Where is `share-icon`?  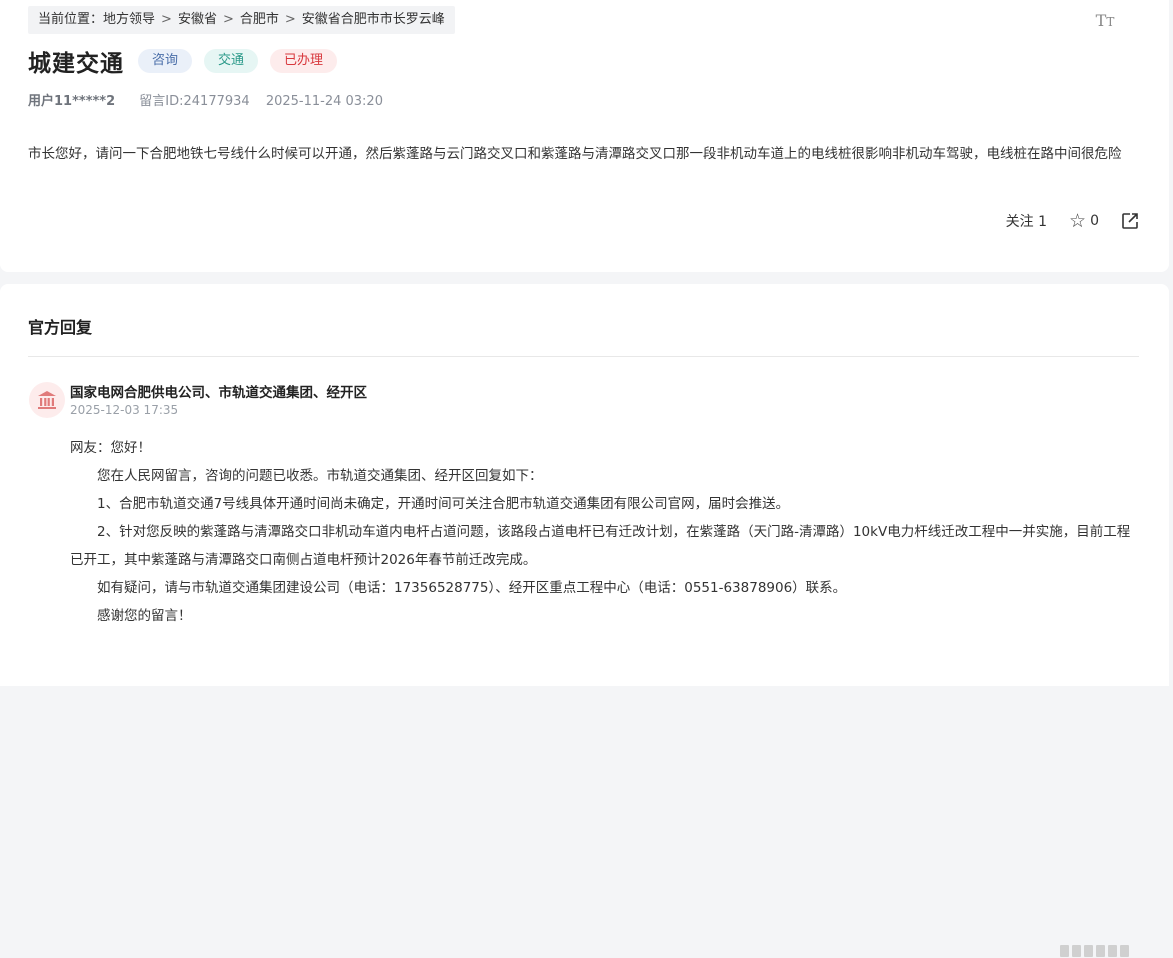
share-icon is located at coordinates (1130, 221).